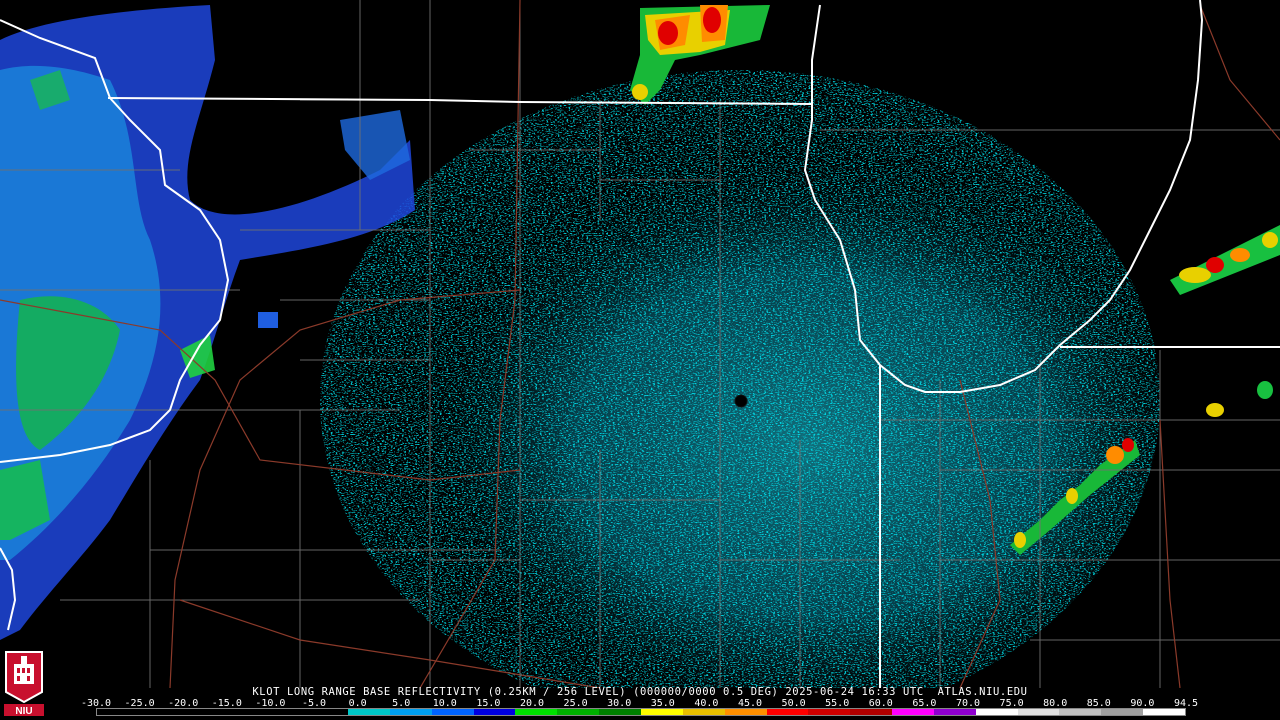 This screenshot has width=1280, height=720. Describe the element at coordinates (23, 711) in the screenshot. I see `logo-text: NIU` at that location.